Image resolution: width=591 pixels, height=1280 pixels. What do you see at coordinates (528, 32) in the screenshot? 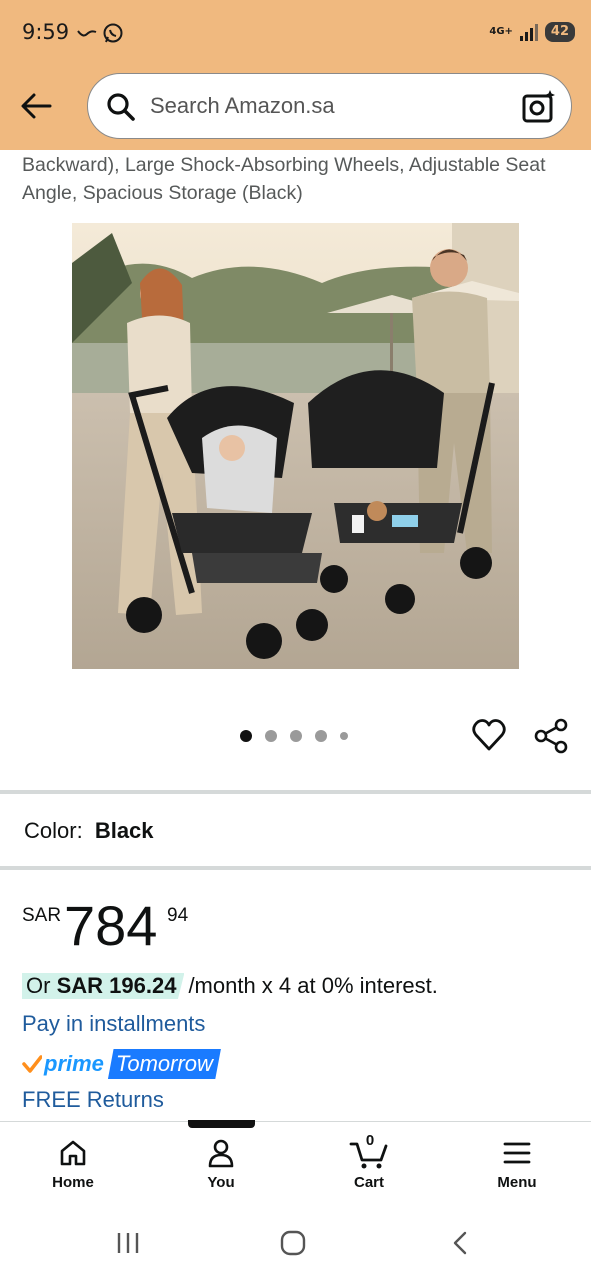
I see `signal-icon` at bounding box center [528, 32].